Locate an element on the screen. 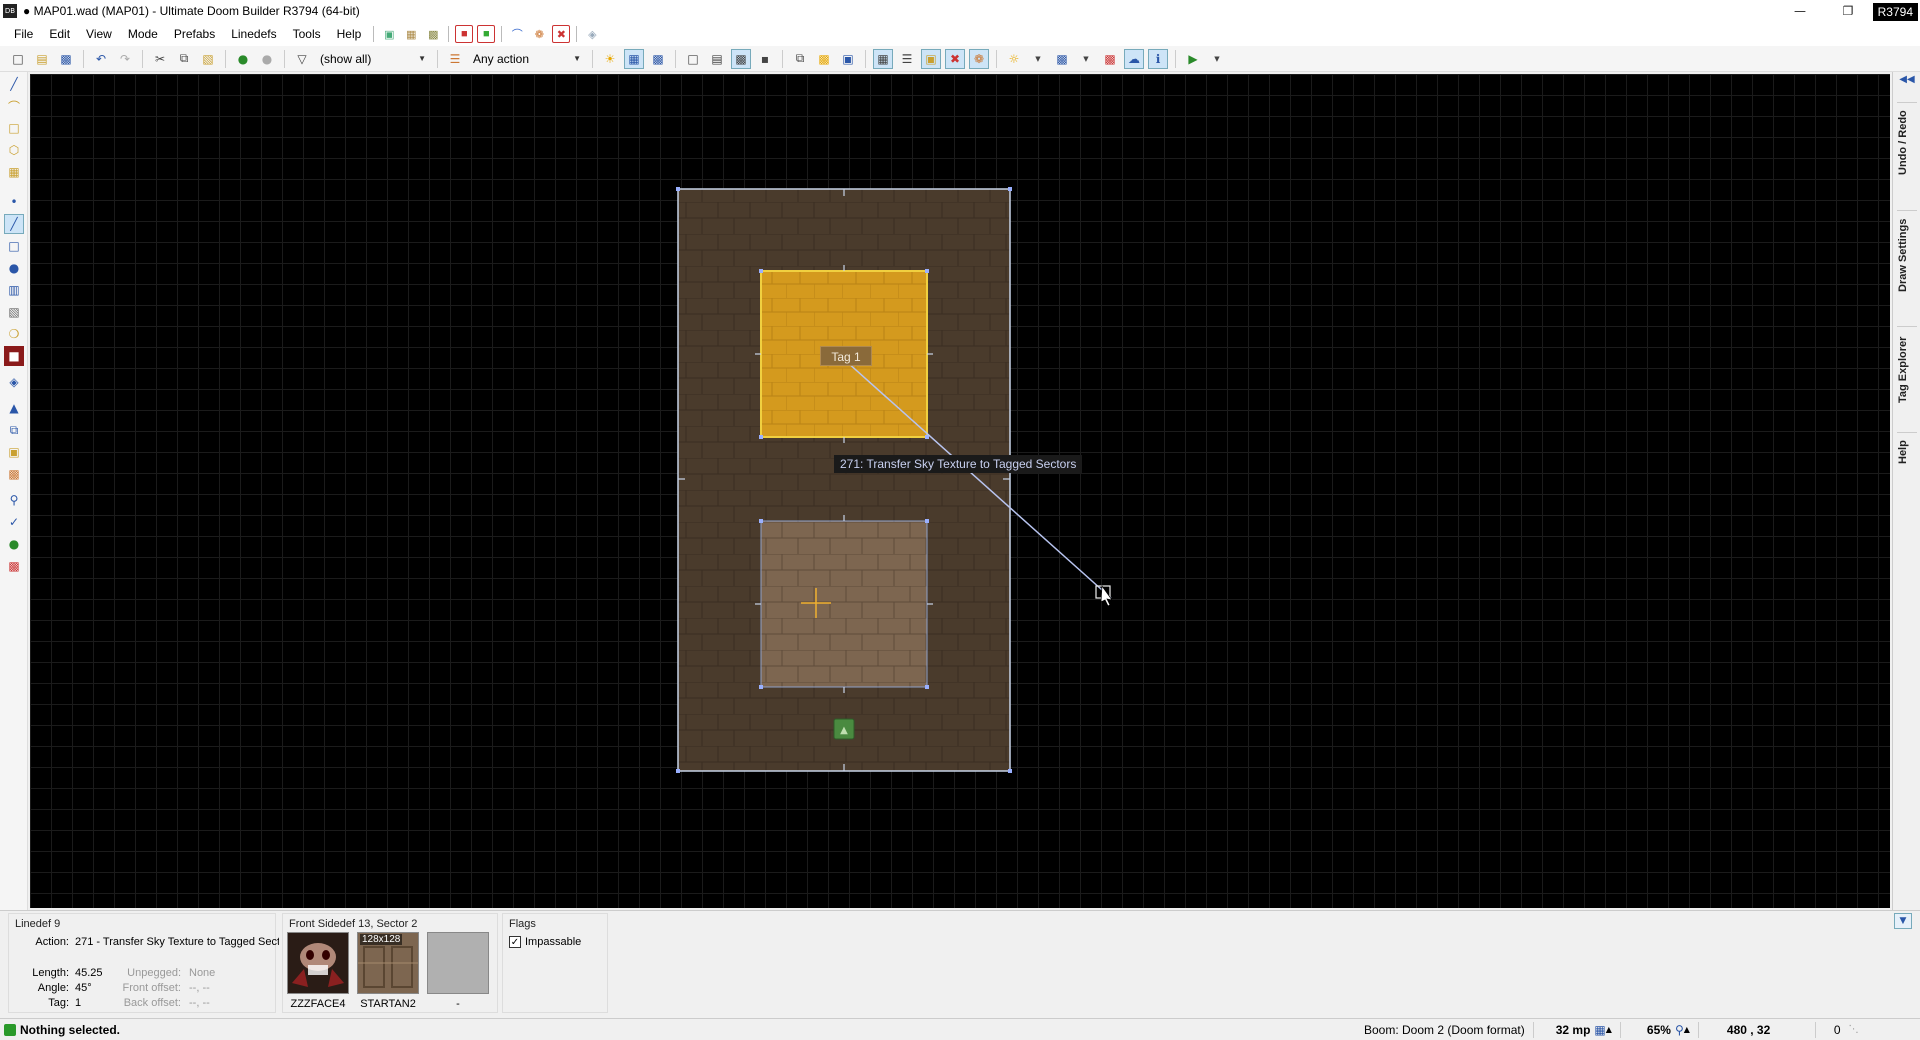 This screenshot has width=1920, height=1040. middle-texture-preview: 128x128 is located at coordinates (388, 963).